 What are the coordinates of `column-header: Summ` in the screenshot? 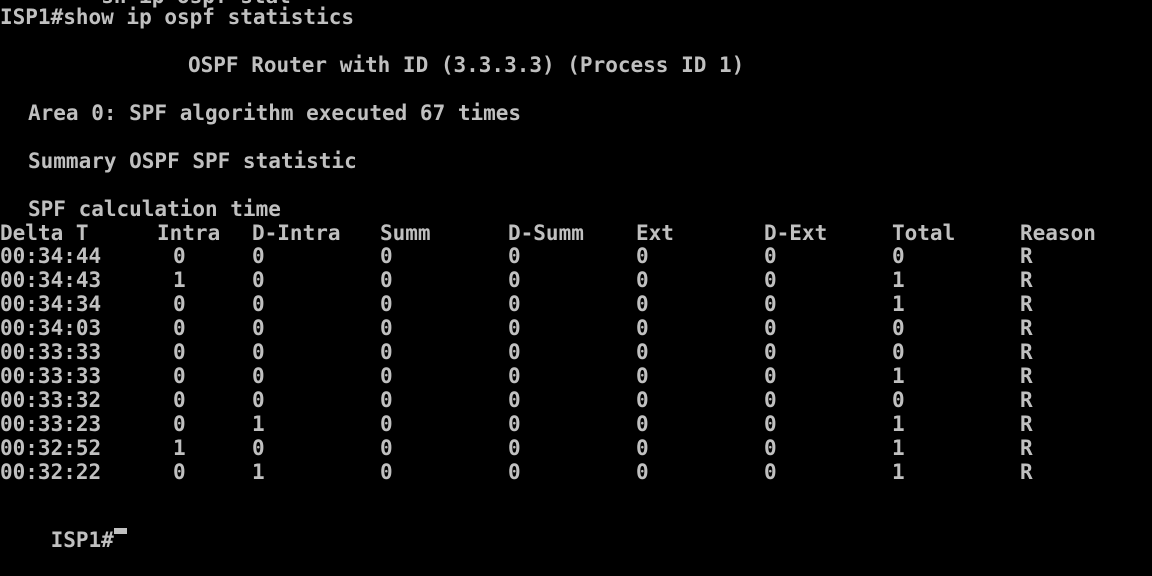 It's located at (405, 233).